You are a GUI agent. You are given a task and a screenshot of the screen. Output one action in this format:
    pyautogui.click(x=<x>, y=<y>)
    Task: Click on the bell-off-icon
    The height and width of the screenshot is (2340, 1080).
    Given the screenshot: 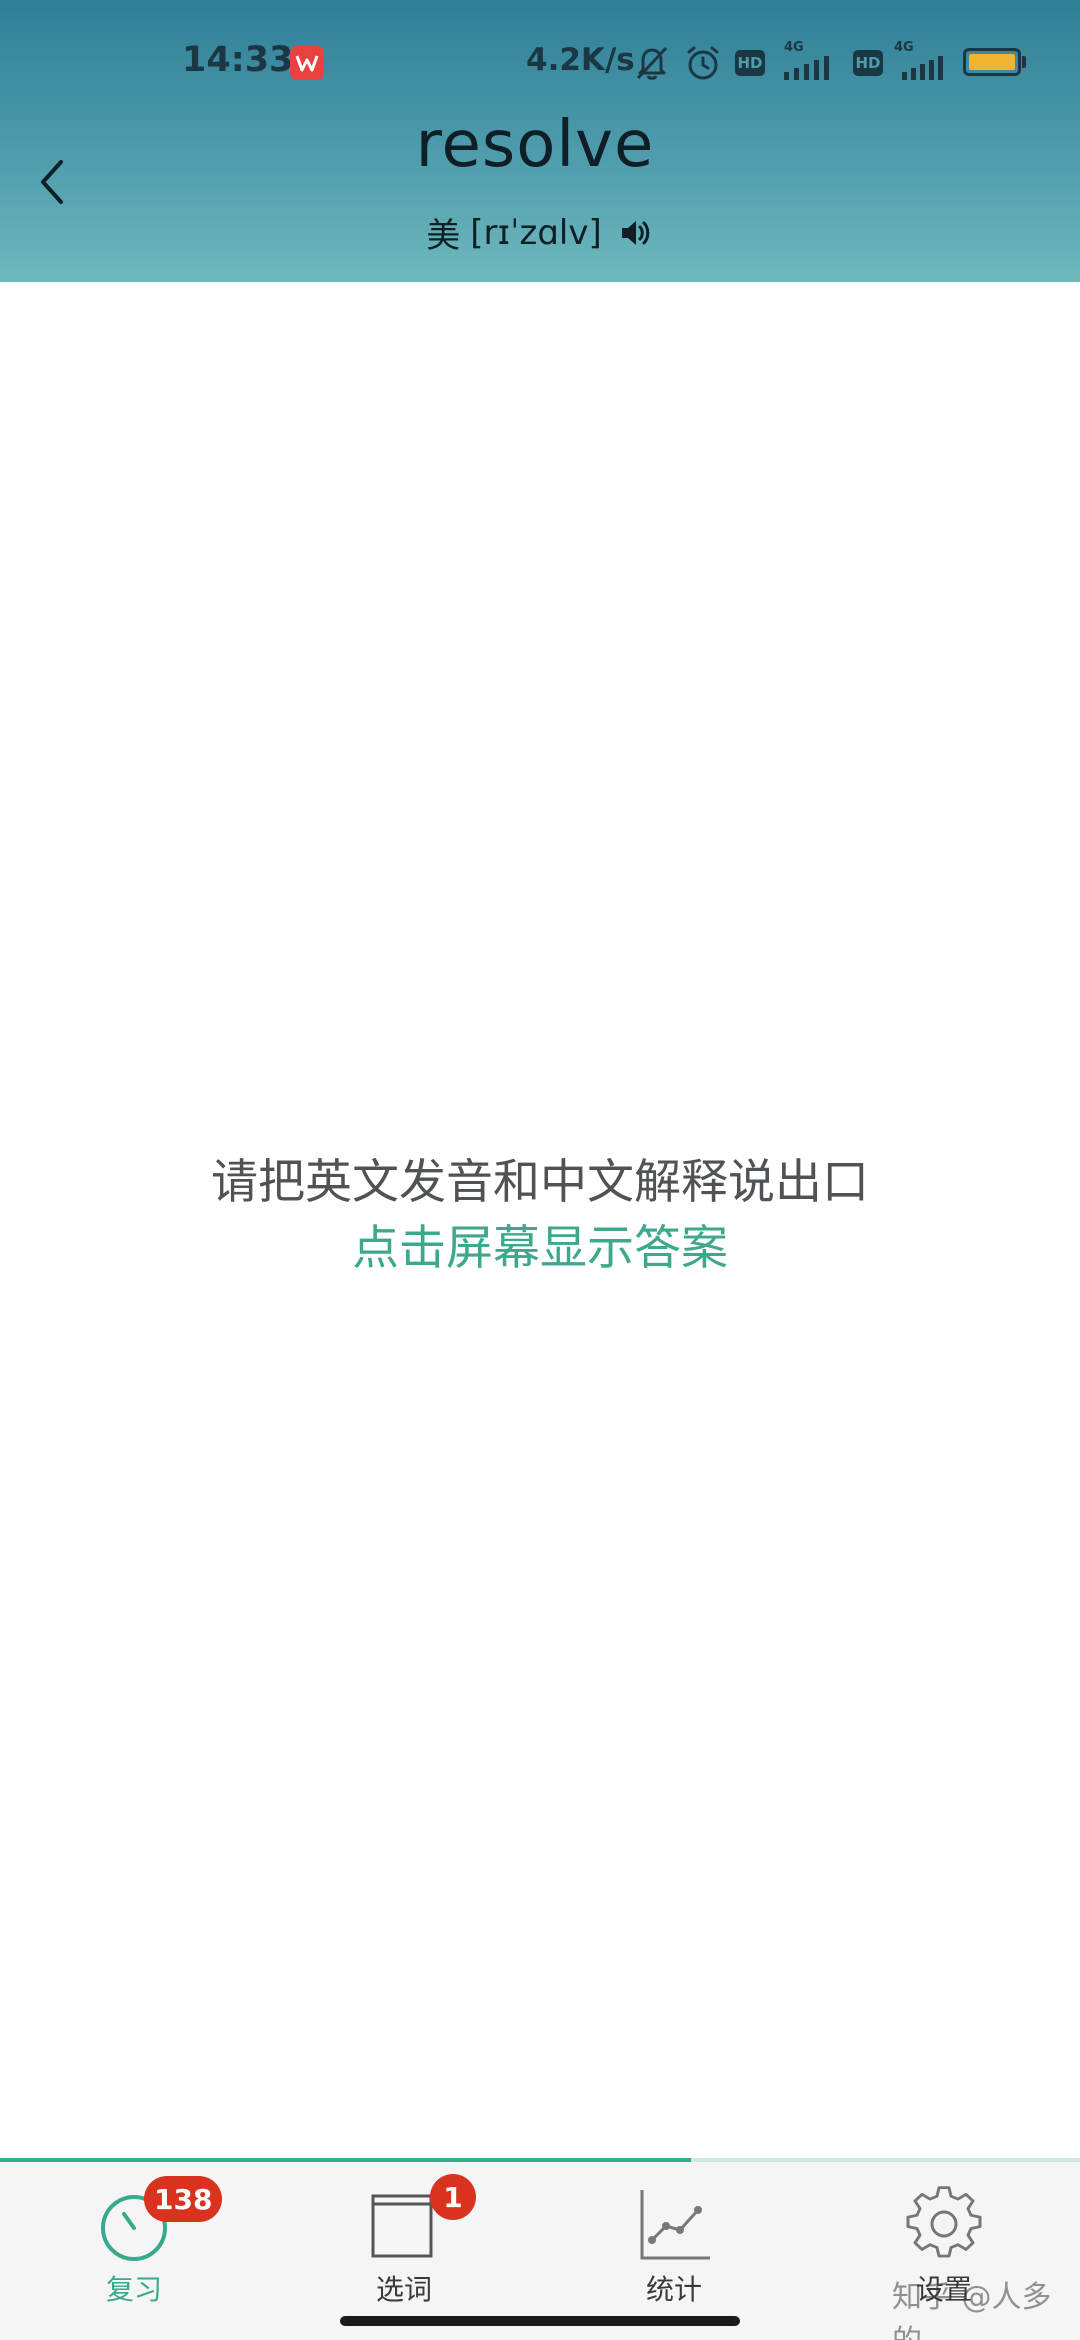 What is the action you would take?
    pyautogui.click(x=652, y=65)
    